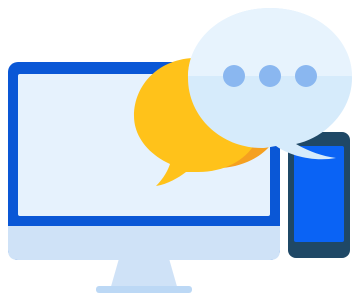 This screenshot has height=293, width=353. Describe the element at coordinates (144, 289) in the screenshot. I see `monitor-stand-base` at that location.